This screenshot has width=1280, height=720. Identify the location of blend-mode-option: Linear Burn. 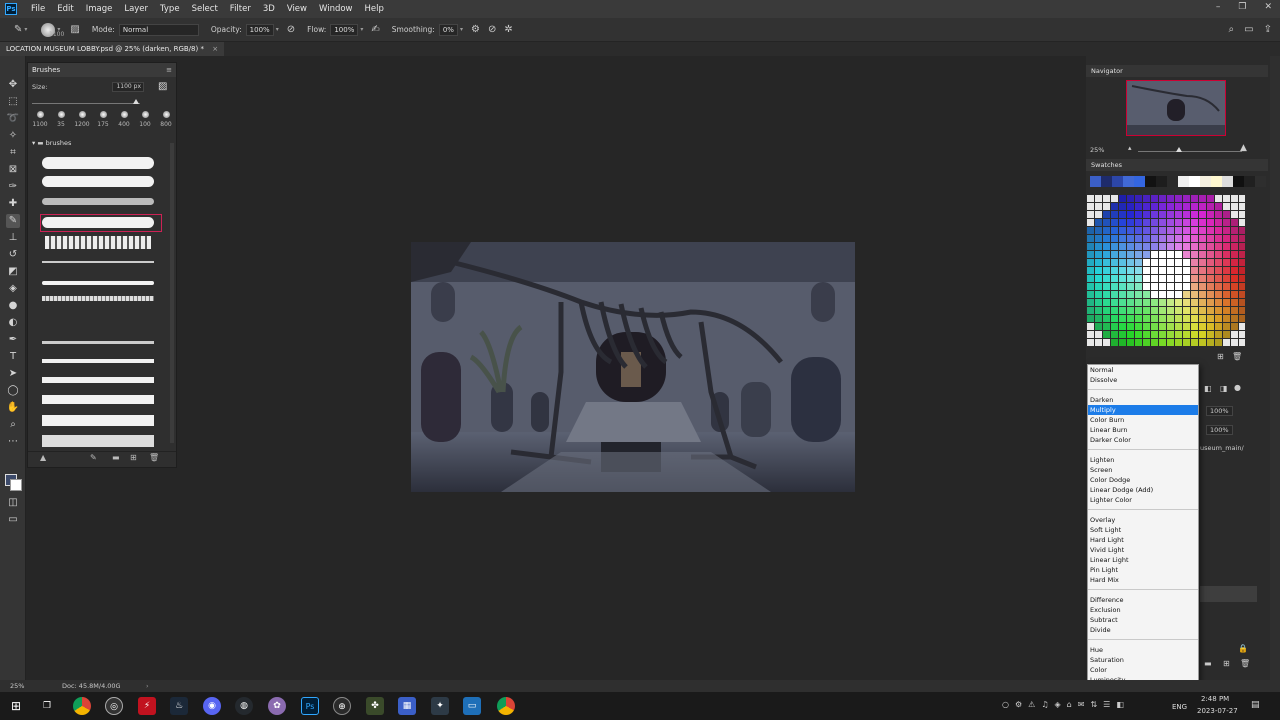
(1143, 430).